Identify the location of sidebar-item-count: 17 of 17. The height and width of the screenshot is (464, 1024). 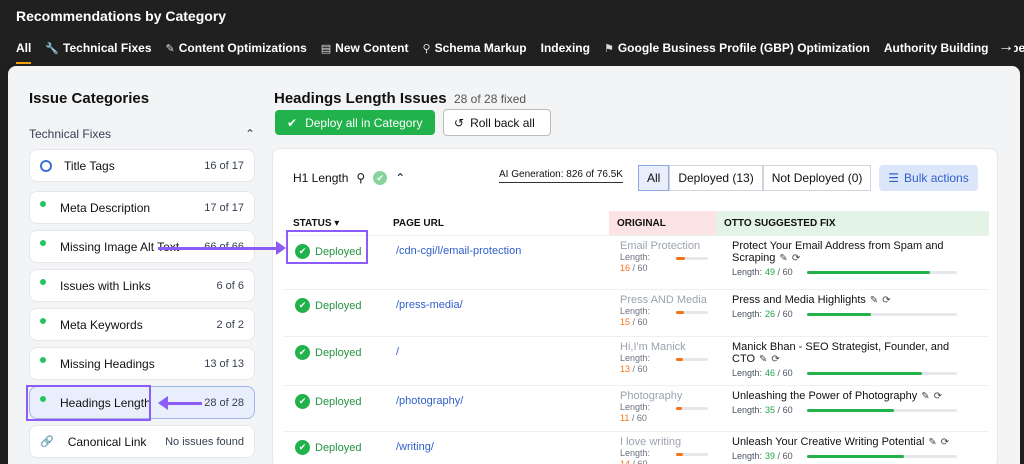
(224, 207).